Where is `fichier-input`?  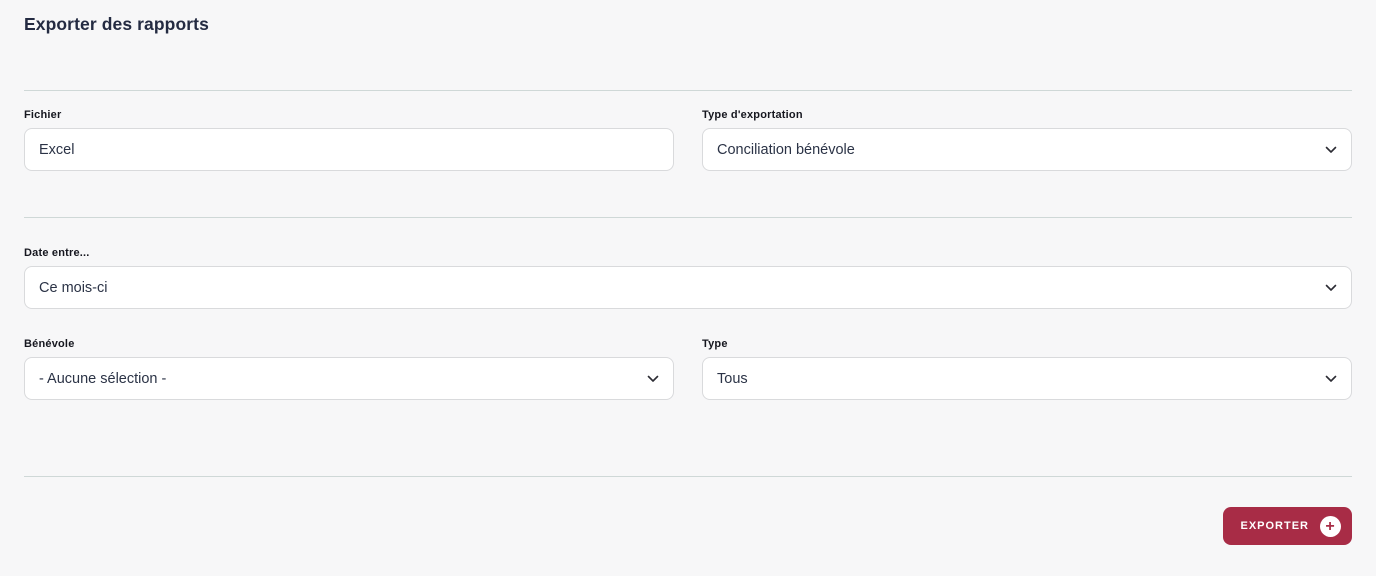
fichier-input is located at coordinates (349, 149).